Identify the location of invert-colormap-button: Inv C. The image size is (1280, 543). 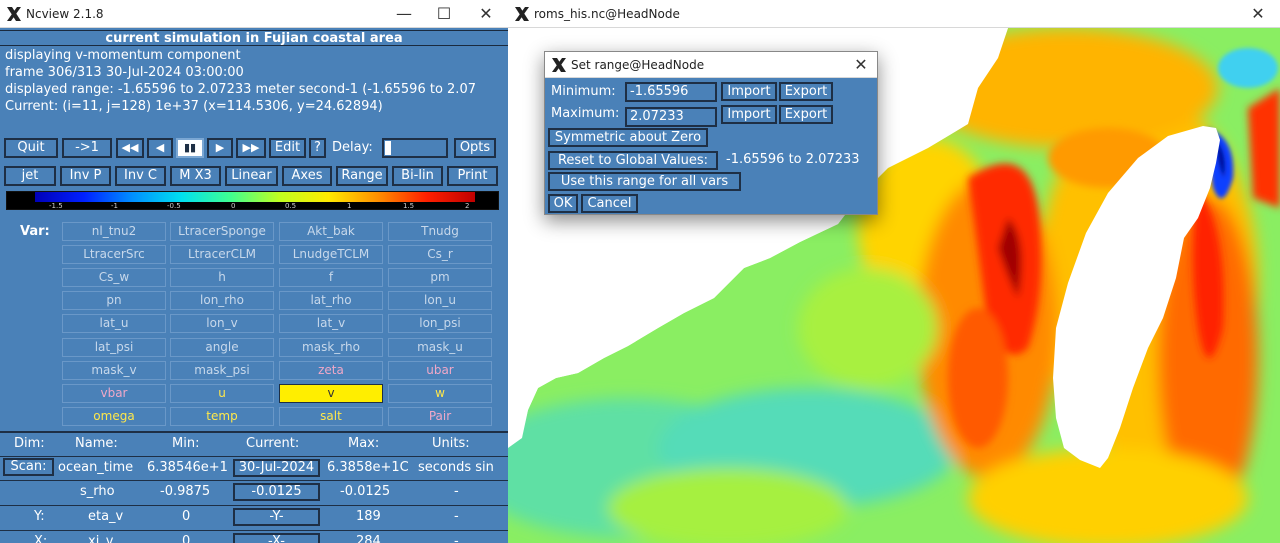
(140, 176).